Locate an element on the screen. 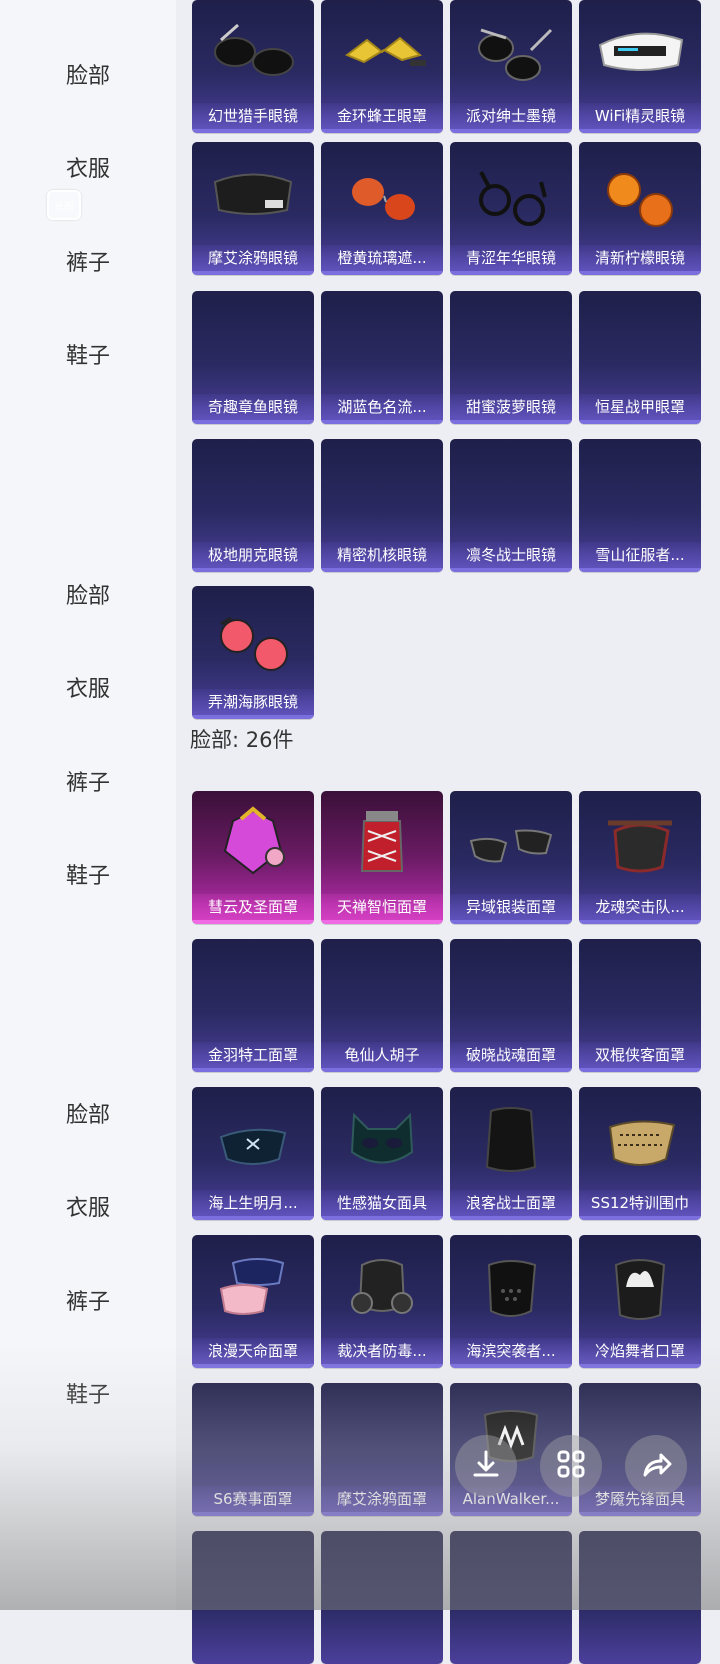 The height and width of the screenshot is (1664, 720). item-name: 派对绅士墨镜 is located at coordinates (511, 116).